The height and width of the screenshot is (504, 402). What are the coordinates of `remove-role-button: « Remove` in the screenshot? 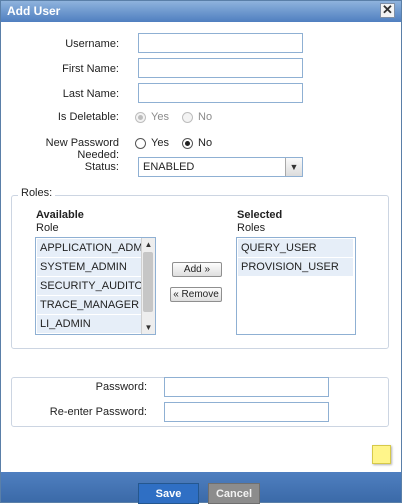 It's located at (196, 294).